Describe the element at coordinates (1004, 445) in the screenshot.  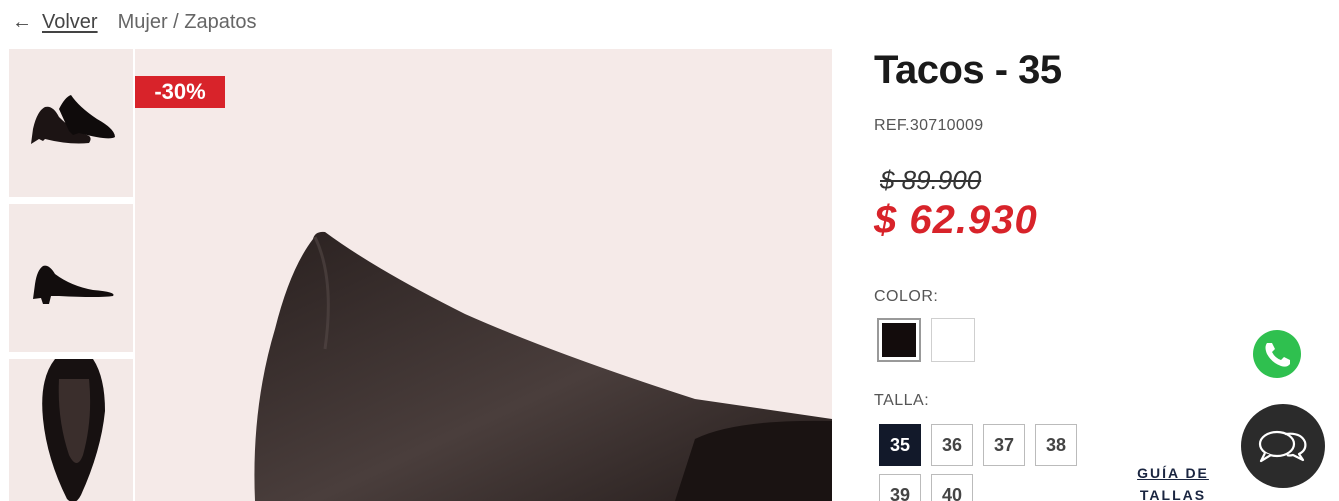
I see `size-option-37: 37` at that location.